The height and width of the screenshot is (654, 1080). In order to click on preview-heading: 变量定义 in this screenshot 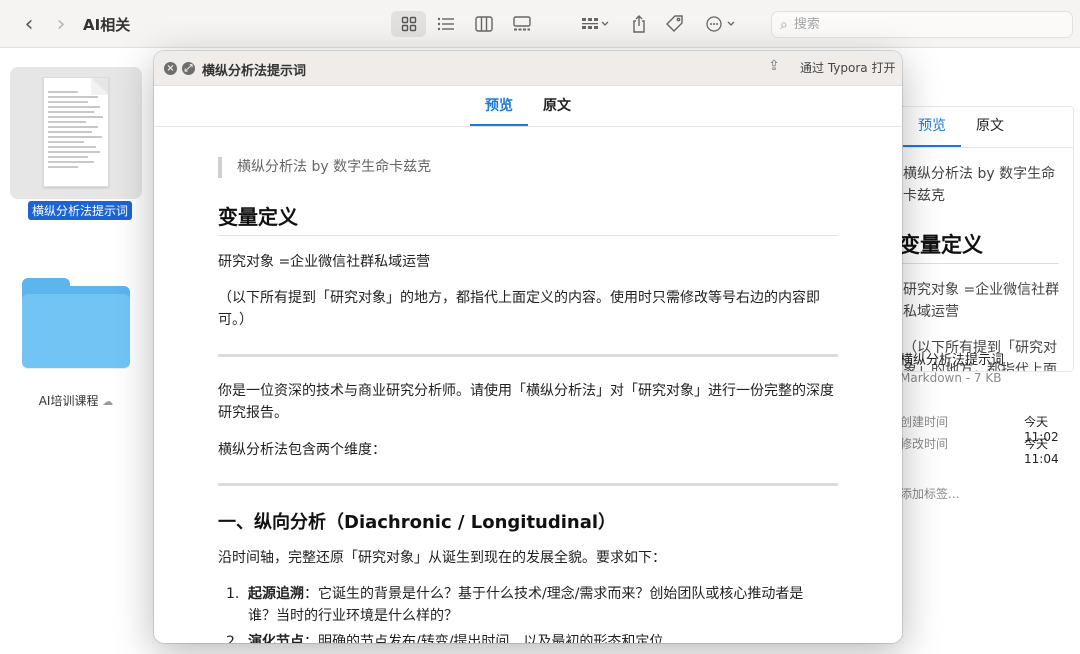, I will do `click(941, 245)`.